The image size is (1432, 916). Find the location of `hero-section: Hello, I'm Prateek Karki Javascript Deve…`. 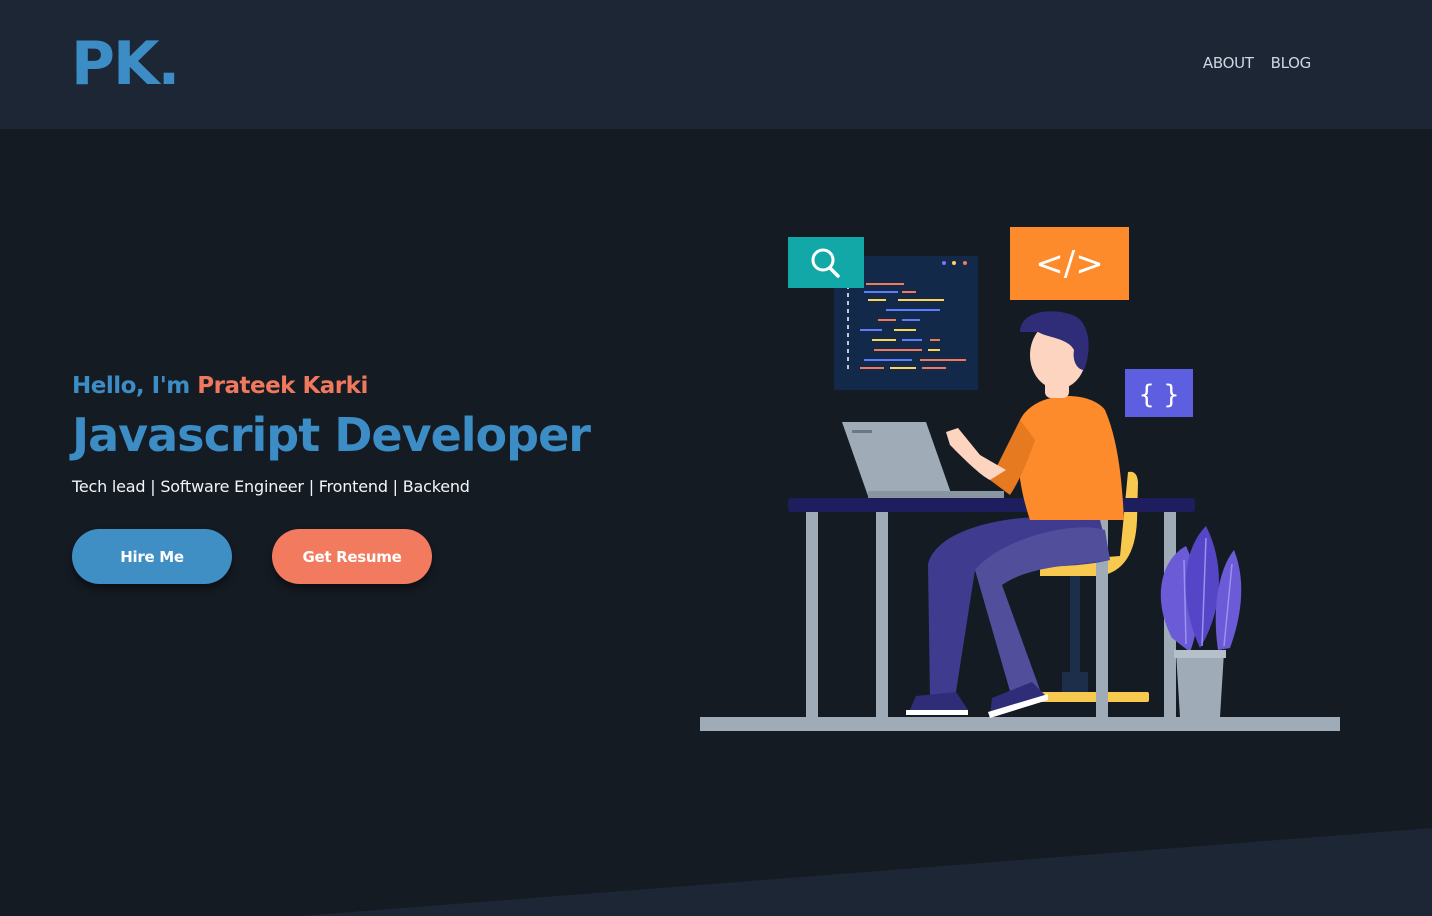

hero-section: Hello, I'm Prateek Karki Javascript Deve… is located at coordinates (331, 434).